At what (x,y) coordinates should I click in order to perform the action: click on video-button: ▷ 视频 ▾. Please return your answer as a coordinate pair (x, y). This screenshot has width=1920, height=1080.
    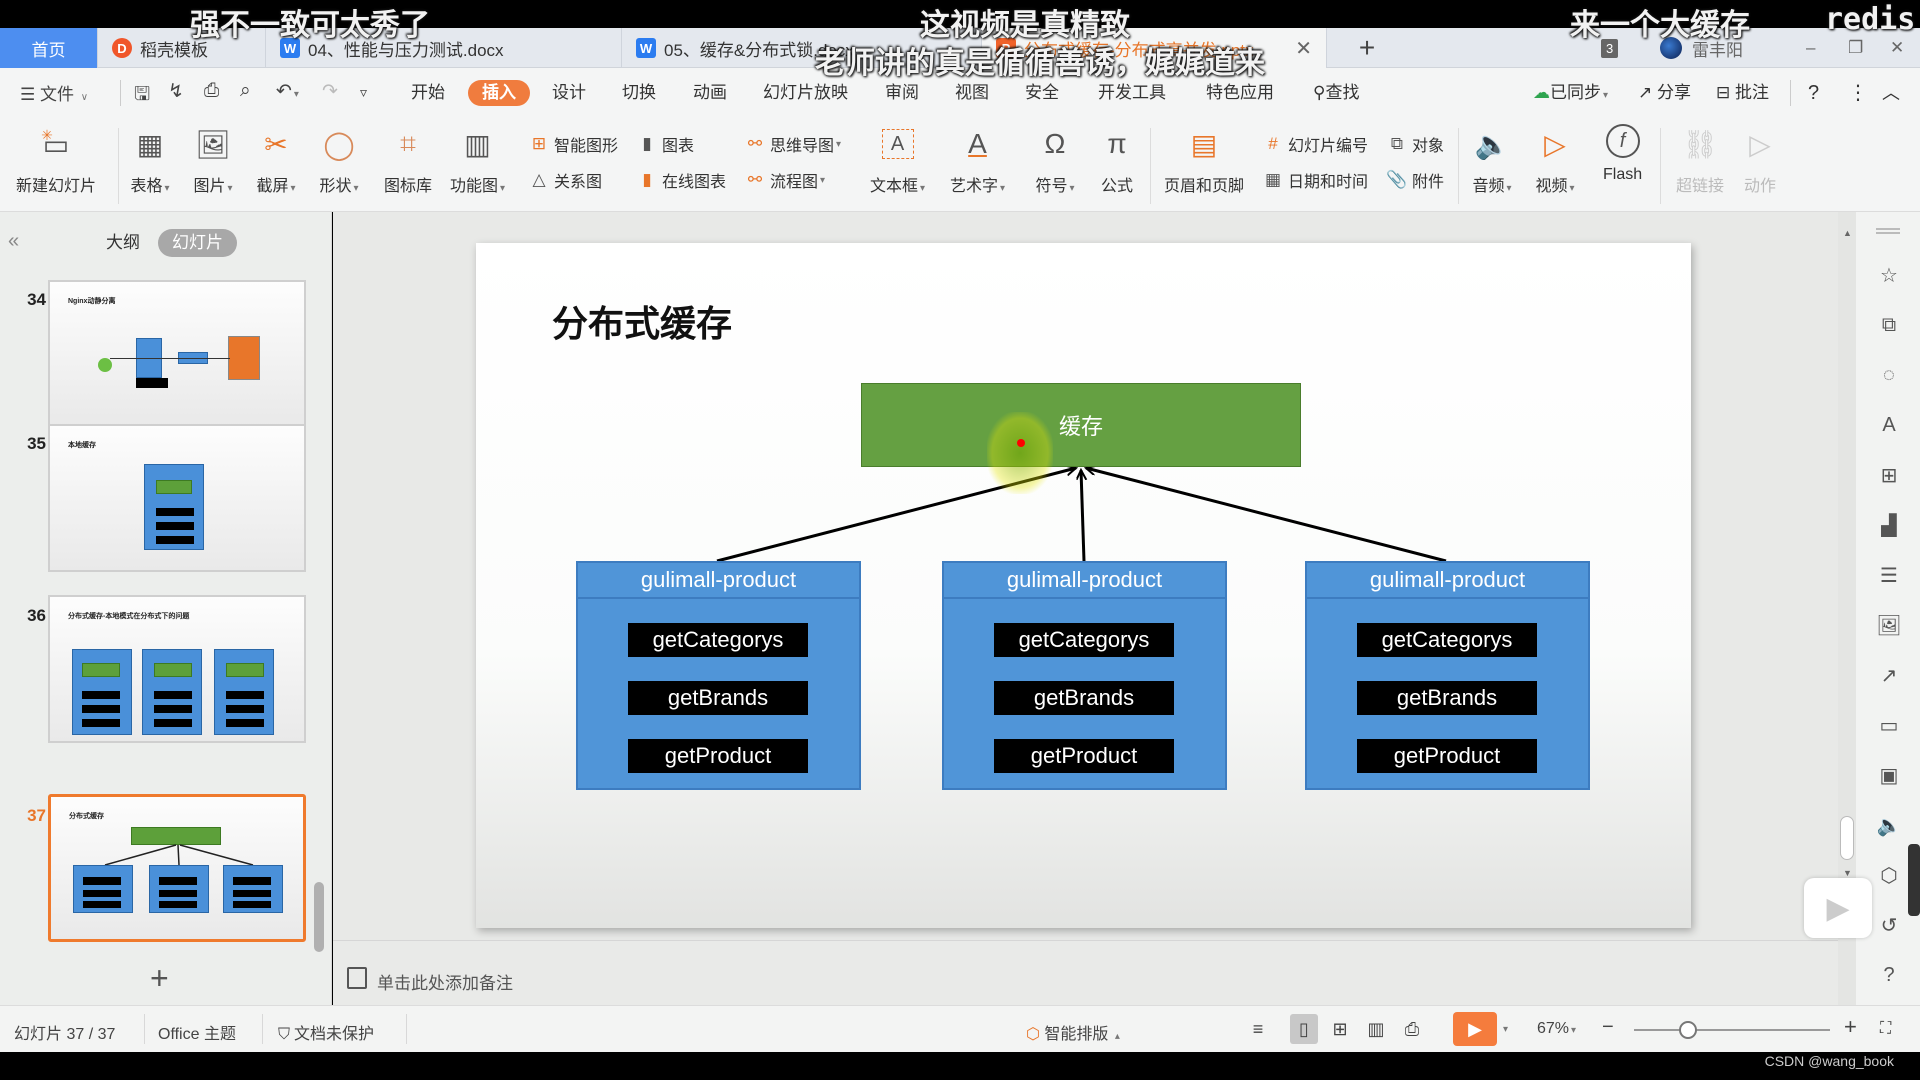
    Looking at the image, I should click on (1555, 160).